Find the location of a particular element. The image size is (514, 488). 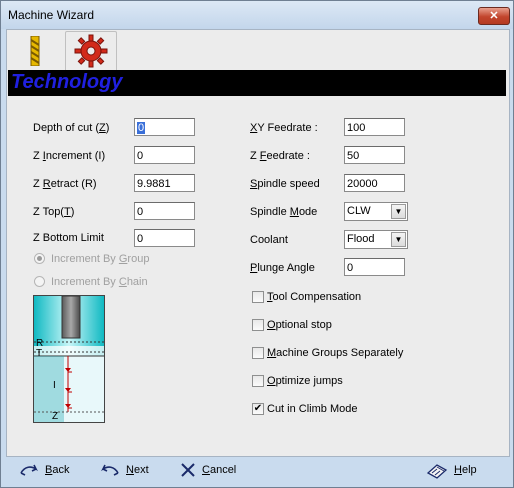

z-top-input: 0 is located at coordinates (164, 211).